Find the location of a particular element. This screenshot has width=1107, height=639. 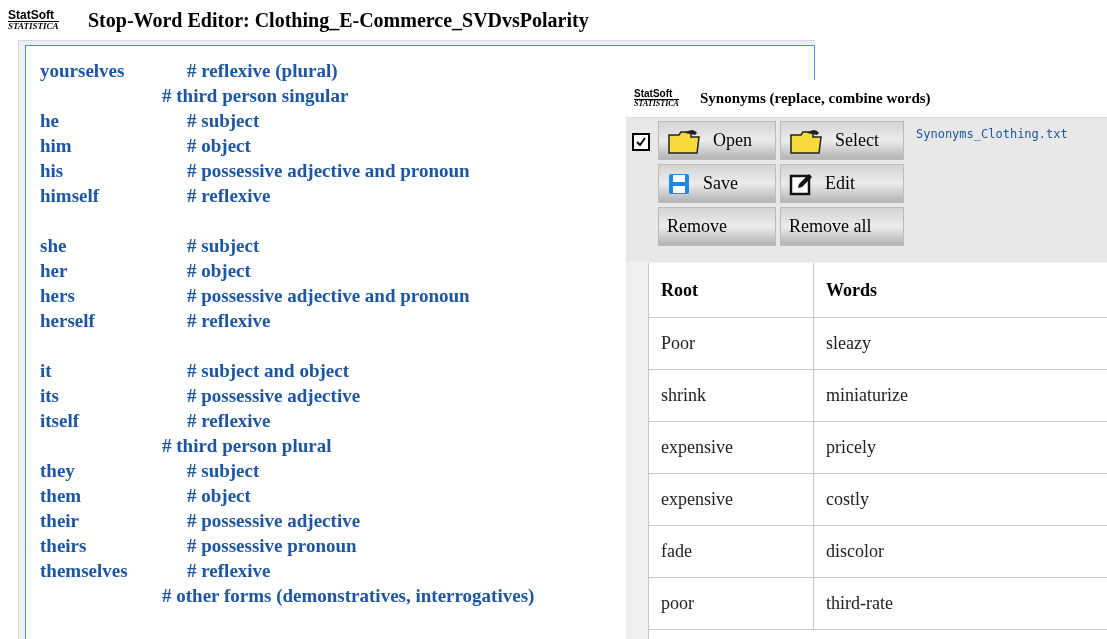

stop-word: hers is located at coordinates (58, 296).